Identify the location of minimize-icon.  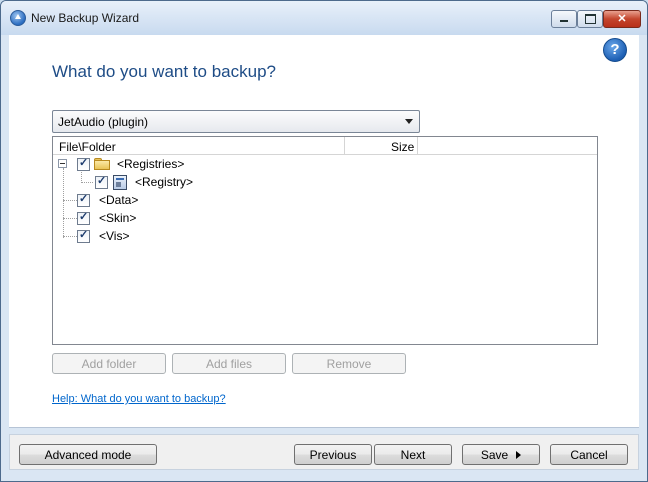
(564, 21).